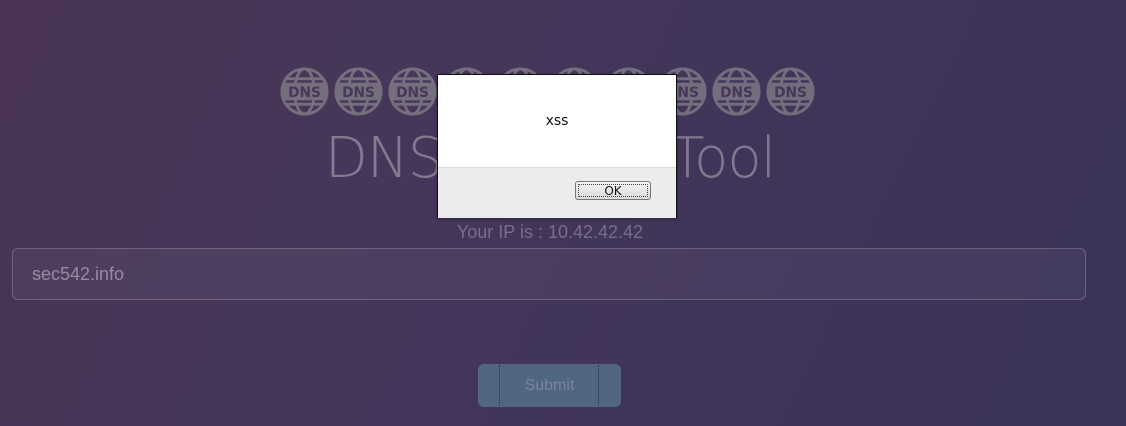 The width and height of the screenshot is (1126, 426). What do you see at coordinates (549, 274) in the screenshot?
I see `domain-input` at bounding box center [549, 274].